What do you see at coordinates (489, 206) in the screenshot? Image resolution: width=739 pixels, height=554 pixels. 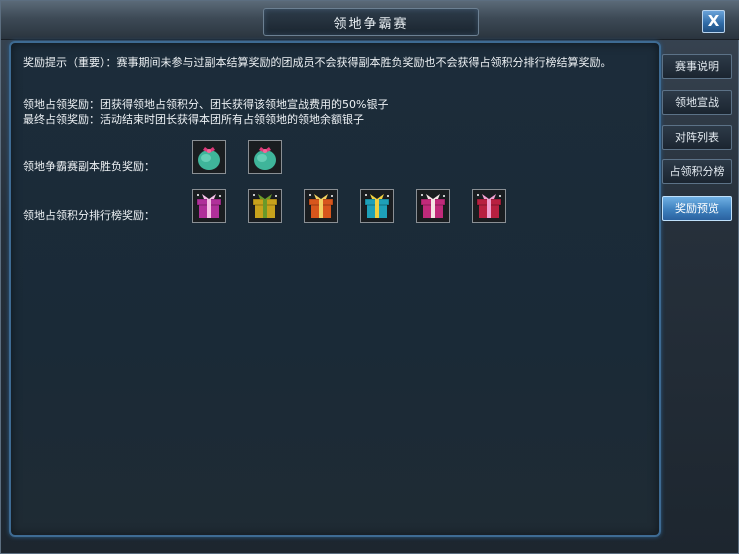 I see `gift-box-crimson-icon` at bounding box center [489, 206].